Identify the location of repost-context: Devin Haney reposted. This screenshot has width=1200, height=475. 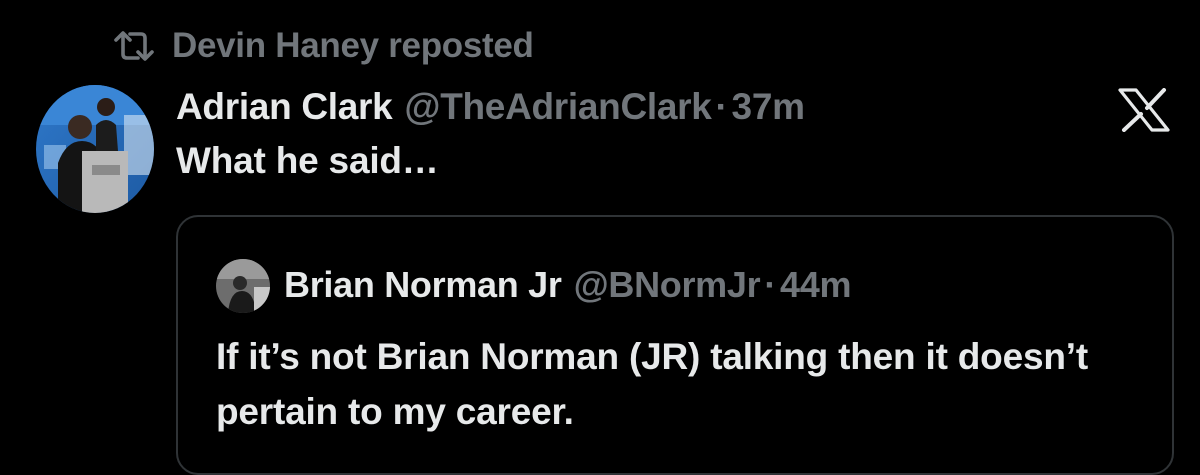
(323, 46).